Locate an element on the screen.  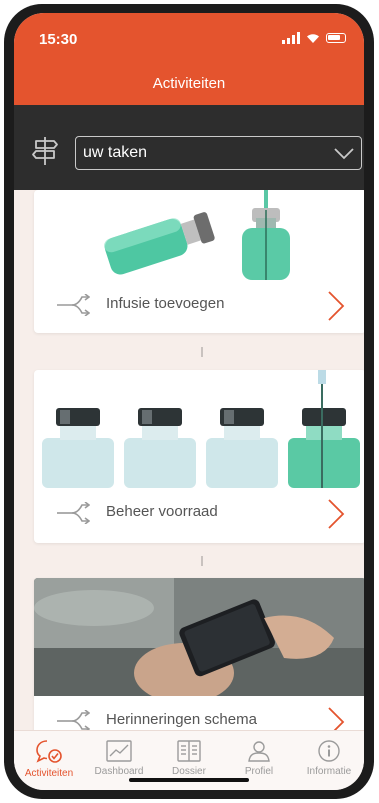
tab-label: Informatie is located at coordinates (329, 771).